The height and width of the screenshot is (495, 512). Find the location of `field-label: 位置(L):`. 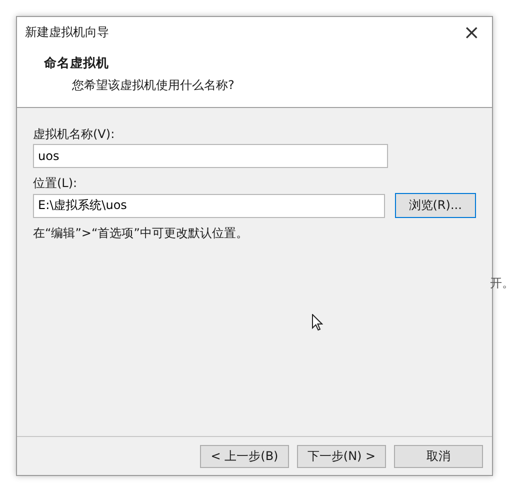

field-label: 位置(L): is located at coordinates (55, 183).